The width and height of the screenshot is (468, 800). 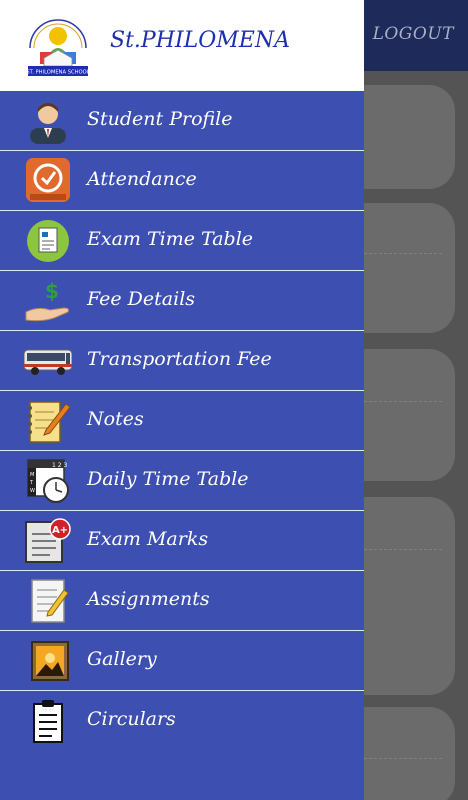 What do you see at coordinates (32, 491) in the screenshot?
I see `svg-text: W` at bounding box center [32, 491].